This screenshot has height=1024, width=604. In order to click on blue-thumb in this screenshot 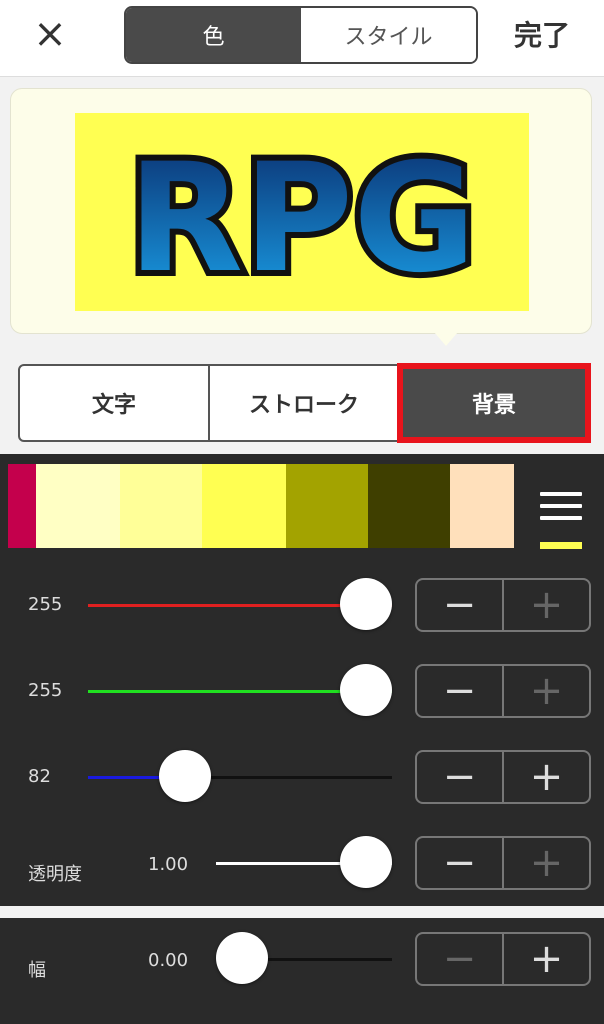, I will do `click(185, 776)`.